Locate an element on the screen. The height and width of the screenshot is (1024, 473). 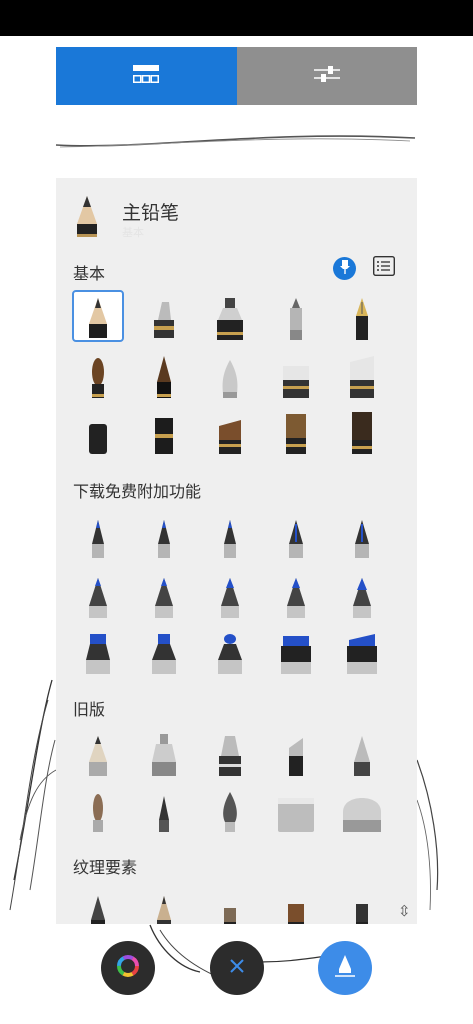
color-button is located at coordinates (128, 968).